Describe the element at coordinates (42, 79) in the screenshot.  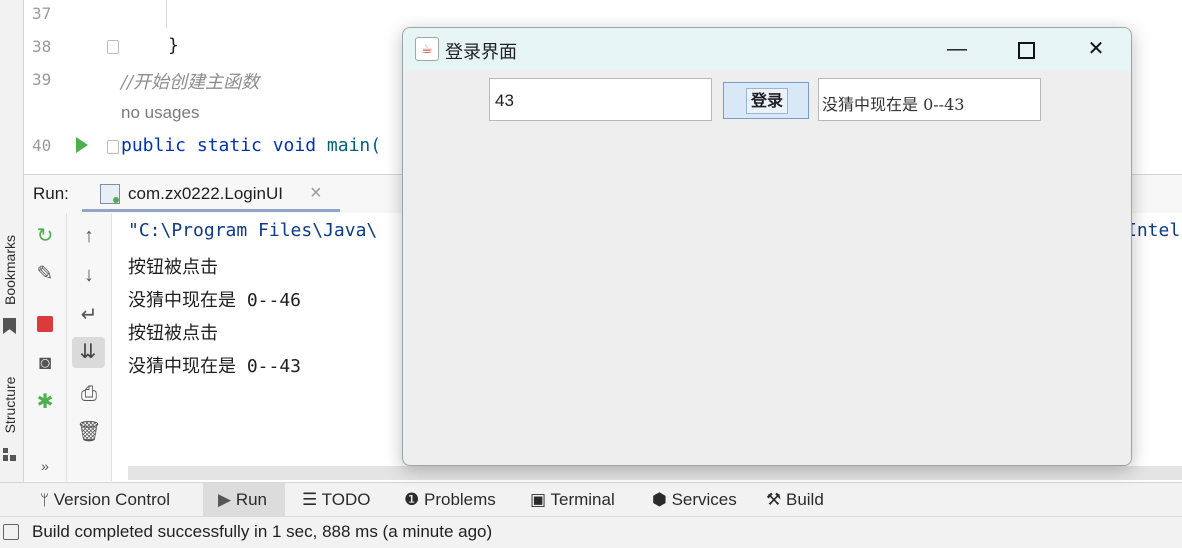
I see `line-number: 39` at that location.